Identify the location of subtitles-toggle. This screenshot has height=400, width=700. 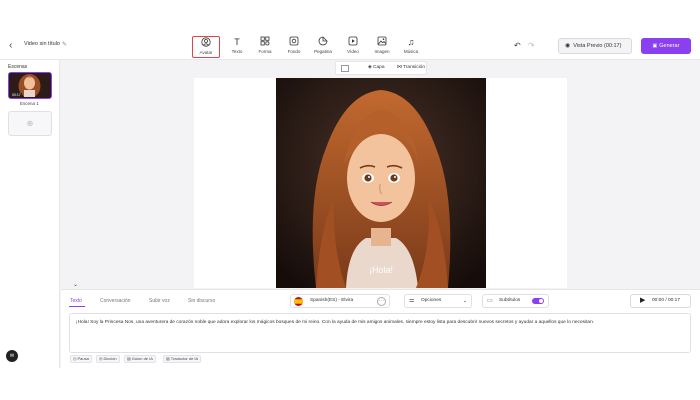
(538, 301).